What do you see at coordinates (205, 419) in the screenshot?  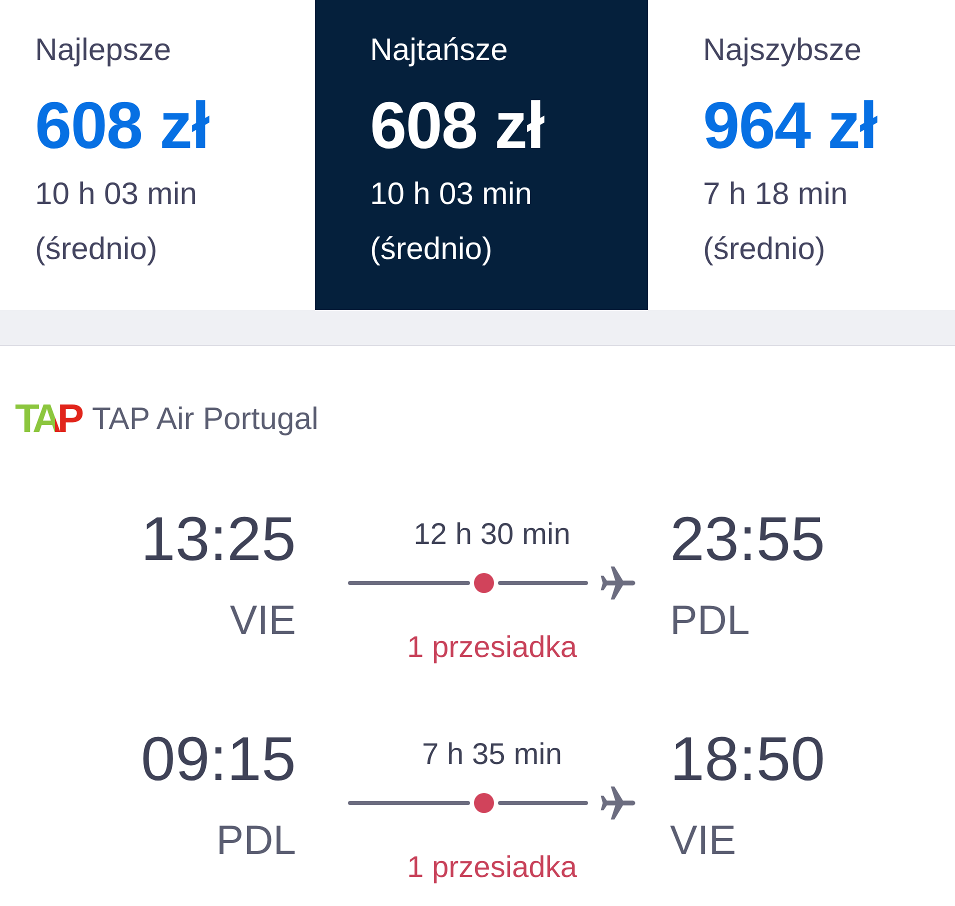 I see `airline-name: TAP Air Portugal` at bounding box center [205, 419].